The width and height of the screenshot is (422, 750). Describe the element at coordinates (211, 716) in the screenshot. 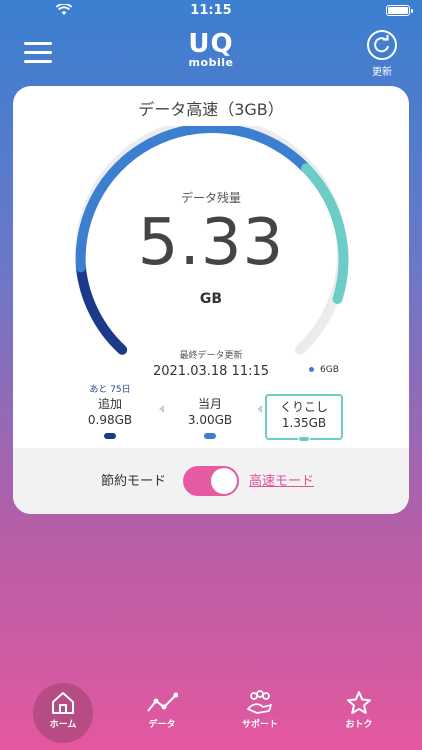

I see `tab-bar: ホーム データ サポート おトク` at that location.